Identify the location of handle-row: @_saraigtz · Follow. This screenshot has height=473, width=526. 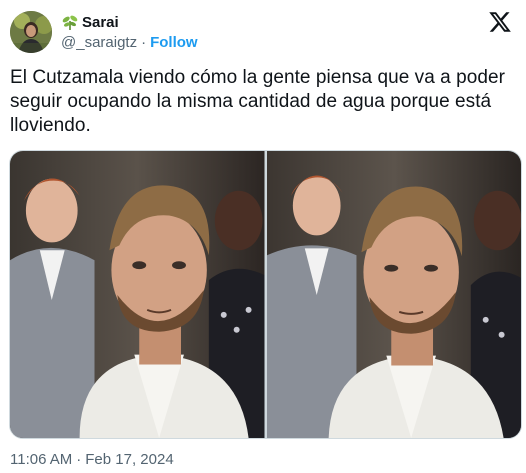
(129, 42).